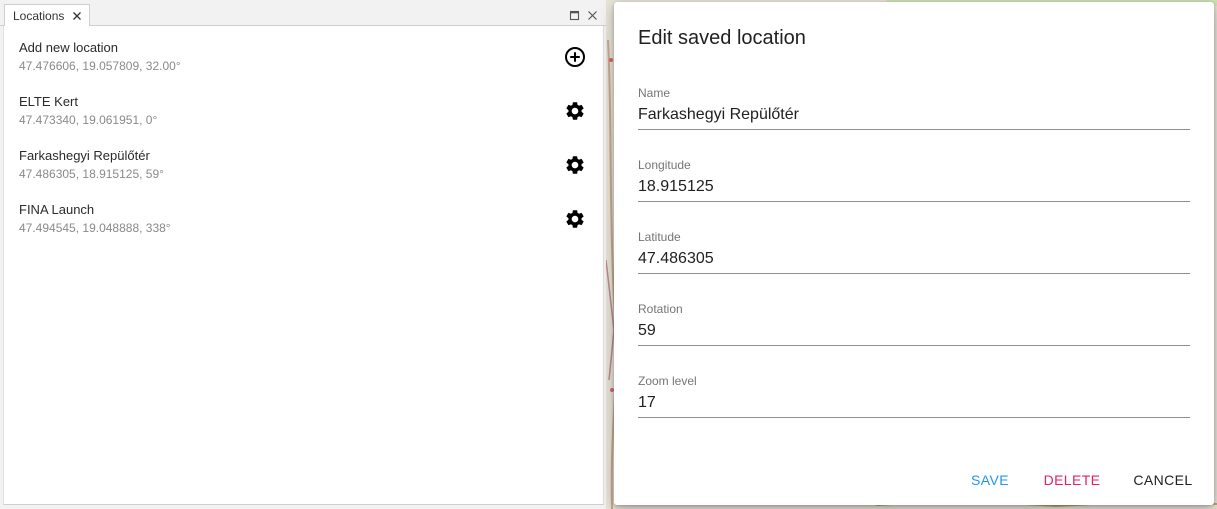 This screenshot has height=509, width=1217. What do you see at coordinates (304, 107) in the screenshot?
I see `list-item: ELTE Kert 47.473340, 19.061951, 0°` at bounding box center [304, 107].